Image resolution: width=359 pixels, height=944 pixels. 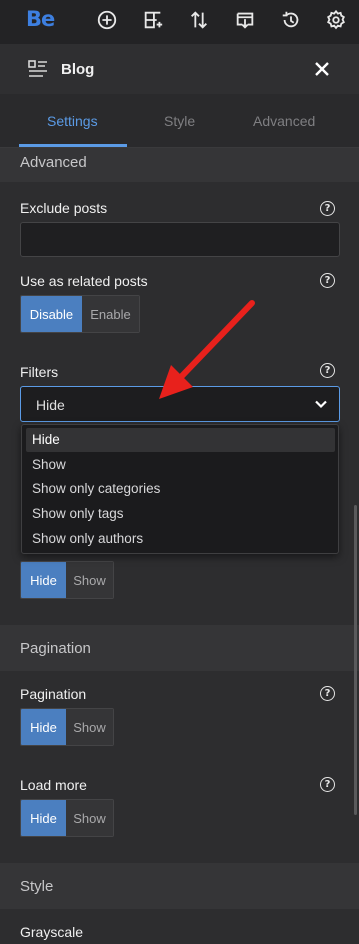 I want to click on filters-label: Filters, so click(x=39, y=372).